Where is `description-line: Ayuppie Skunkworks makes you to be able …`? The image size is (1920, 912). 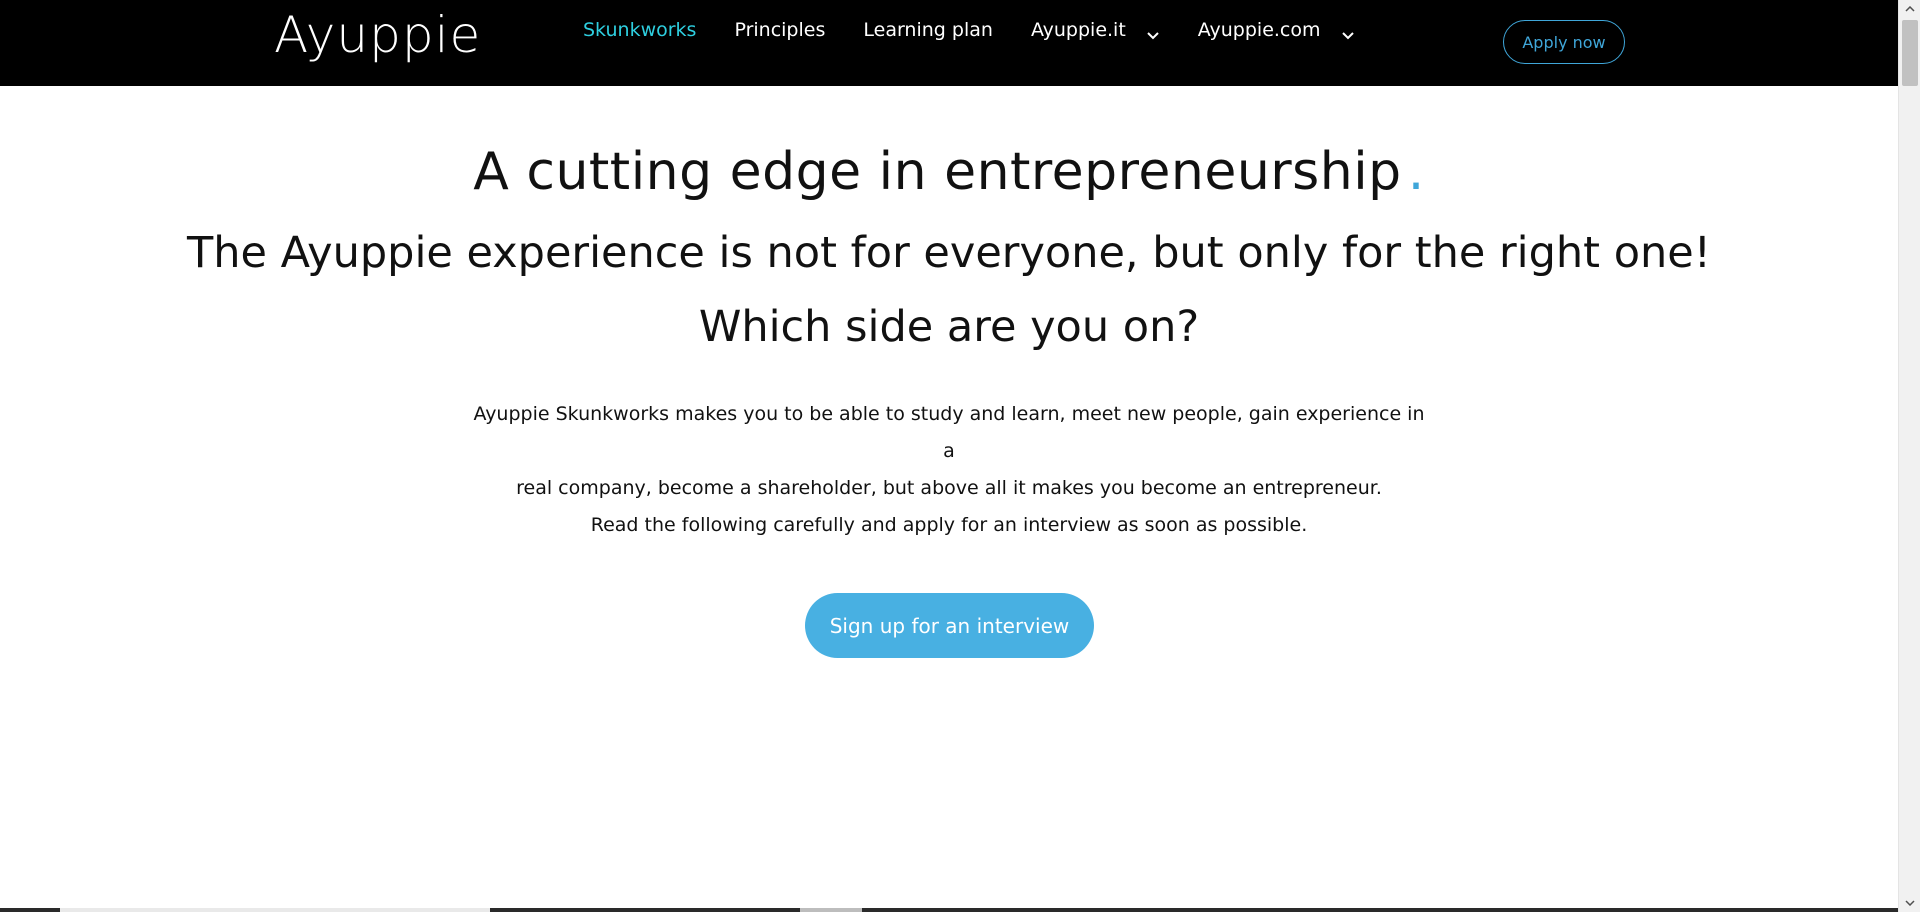 description-line: Ayuppie Skunkworks makes you to be able … is located at coordinates (949, 432).